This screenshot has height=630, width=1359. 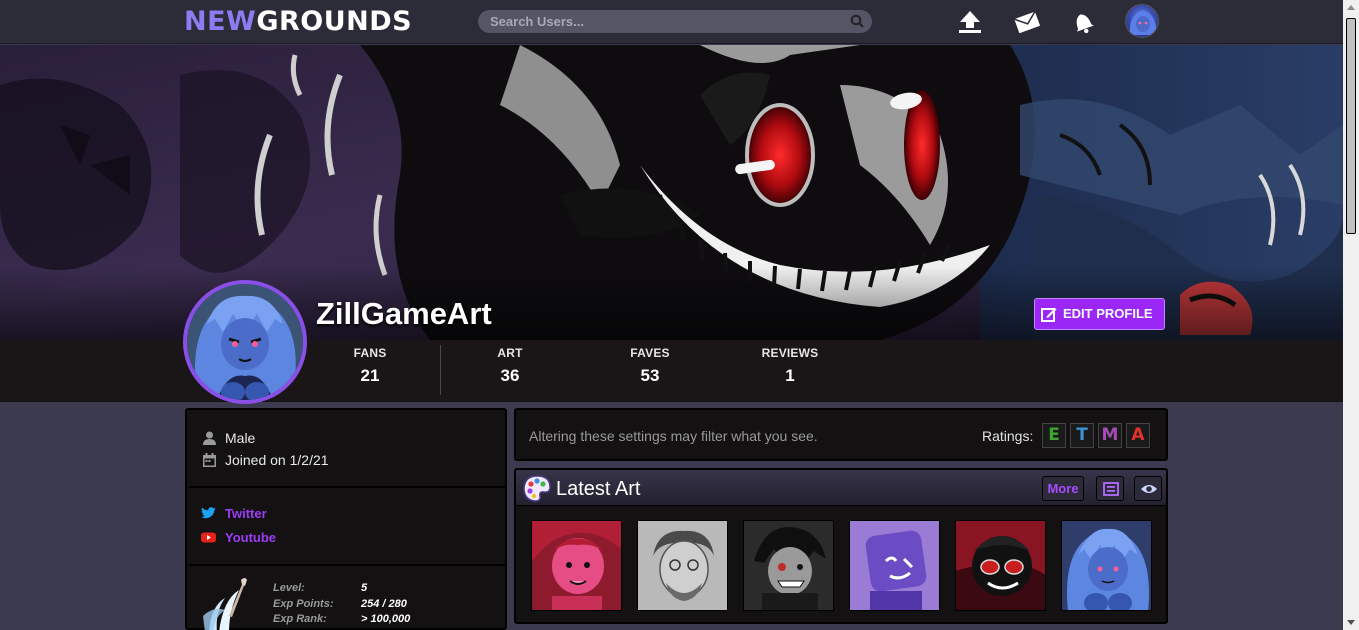 What do you see at coordinates (386, 619) in the screenshot?
I see `exp-rank-value: > 100,000` at bounding box center [386, 619].